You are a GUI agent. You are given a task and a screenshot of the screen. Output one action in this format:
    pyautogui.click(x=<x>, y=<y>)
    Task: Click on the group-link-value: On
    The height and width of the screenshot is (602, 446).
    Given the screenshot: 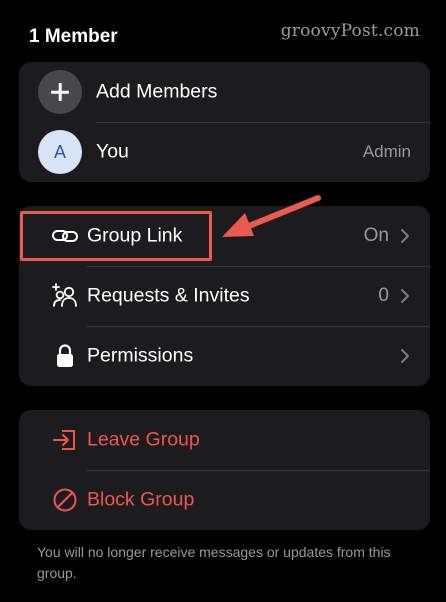 What is the action you would take?
    pyautogui.click(x=376, y=235)
    